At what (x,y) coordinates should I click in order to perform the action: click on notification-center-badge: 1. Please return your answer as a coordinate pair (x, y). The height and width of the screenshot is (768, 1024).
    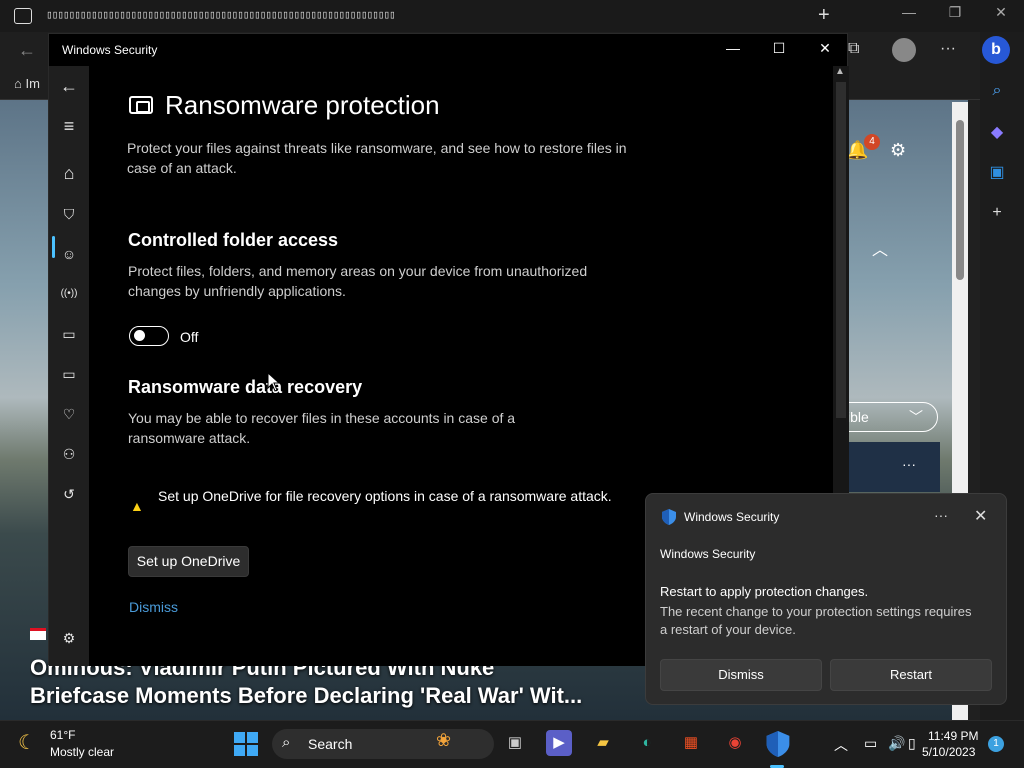
    Looking at the image, I should click on (996, 744).